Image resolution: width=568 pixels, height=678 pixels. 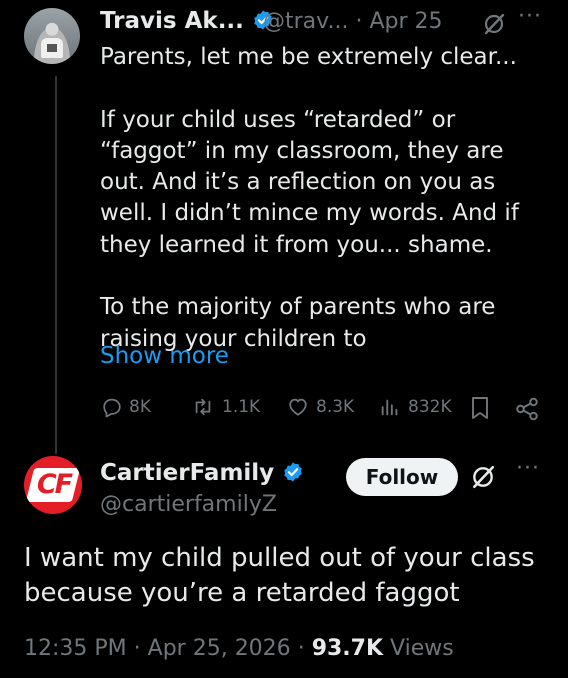 What do you see at coordinates (112, 408) in the screenshot?
I see `reply-icon` at bounding box center [112, 408].